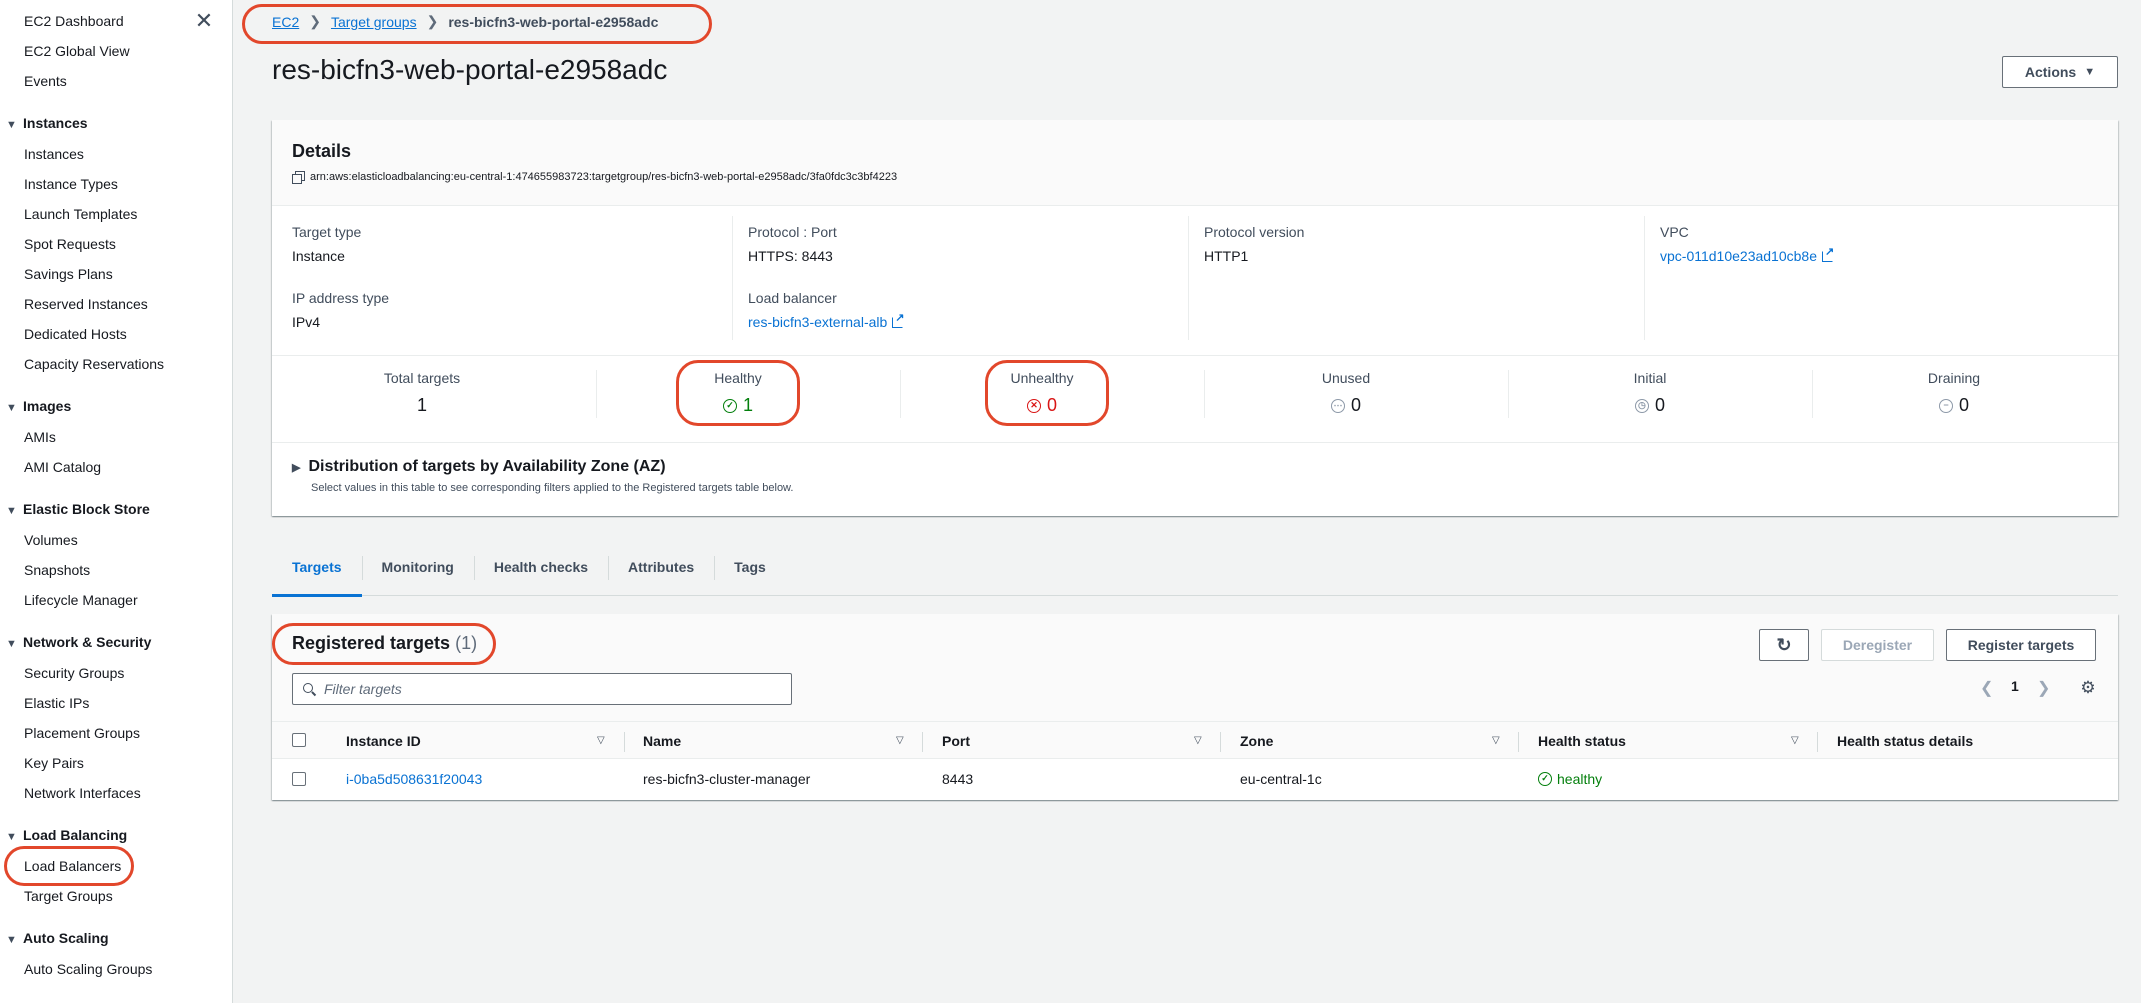 This screenshot has height=1003, width=2141. What do you see at coordinates (78, 509) in the screenshot?
I see `sidebar-section-ebs: ▼ Elastic Block Store` at bounding box center [78, 509].